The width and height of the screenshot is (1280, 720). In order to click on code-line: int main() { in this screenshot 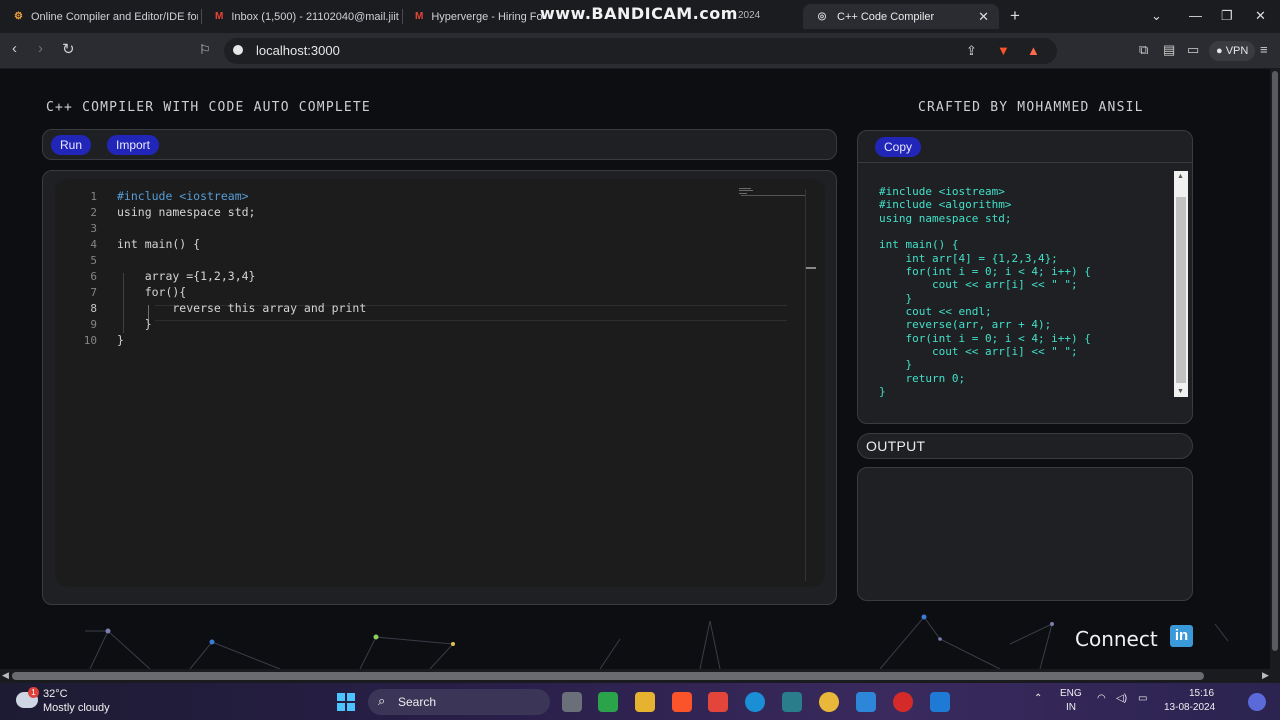, I will do `click(159, 244)`.